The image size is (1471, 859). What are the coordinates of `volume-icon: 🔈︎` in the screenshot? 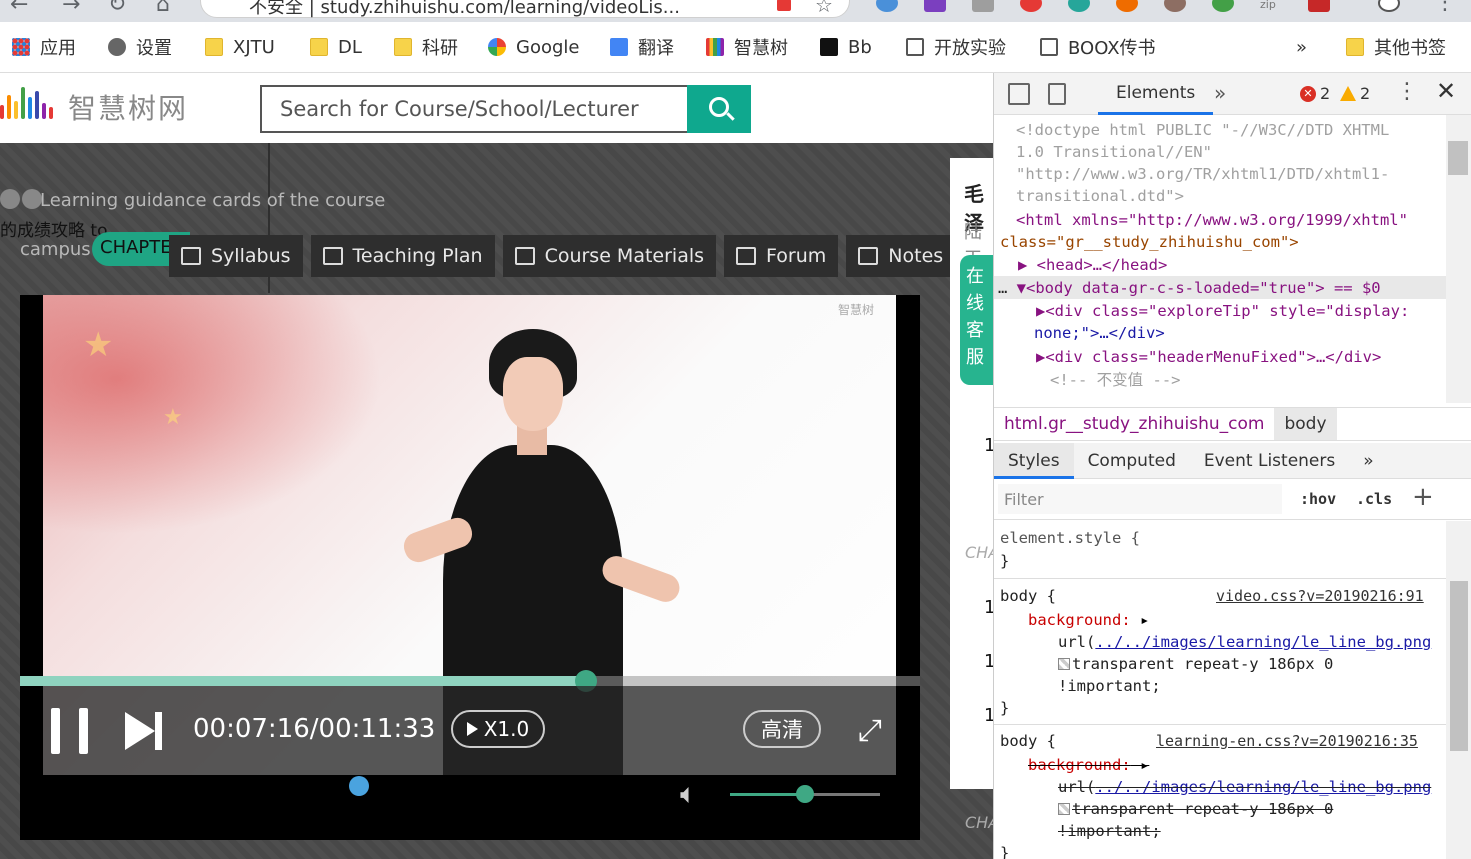 It's located at (702, 795).